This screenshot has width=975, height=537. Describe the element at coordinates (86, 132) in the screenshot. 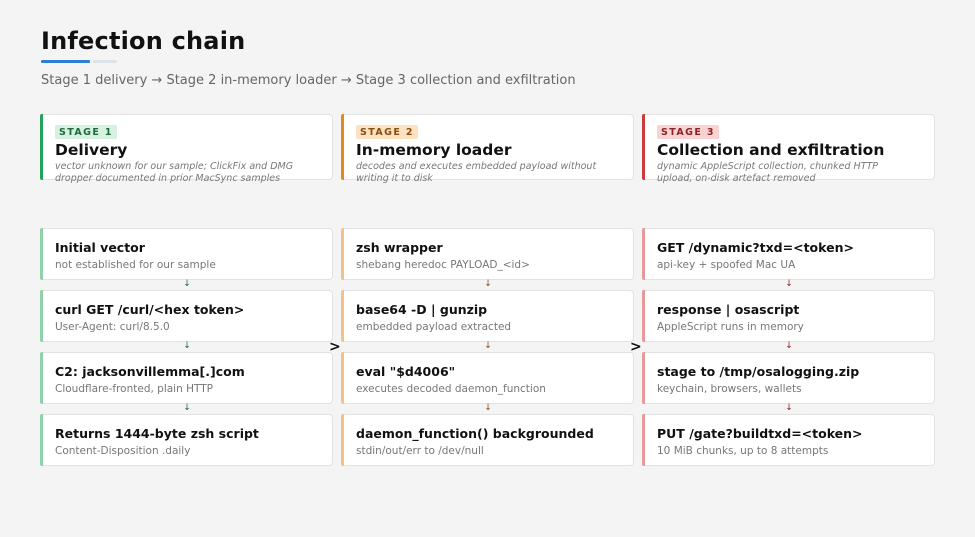

I see `stage-pill: STAGE 1` at that location.